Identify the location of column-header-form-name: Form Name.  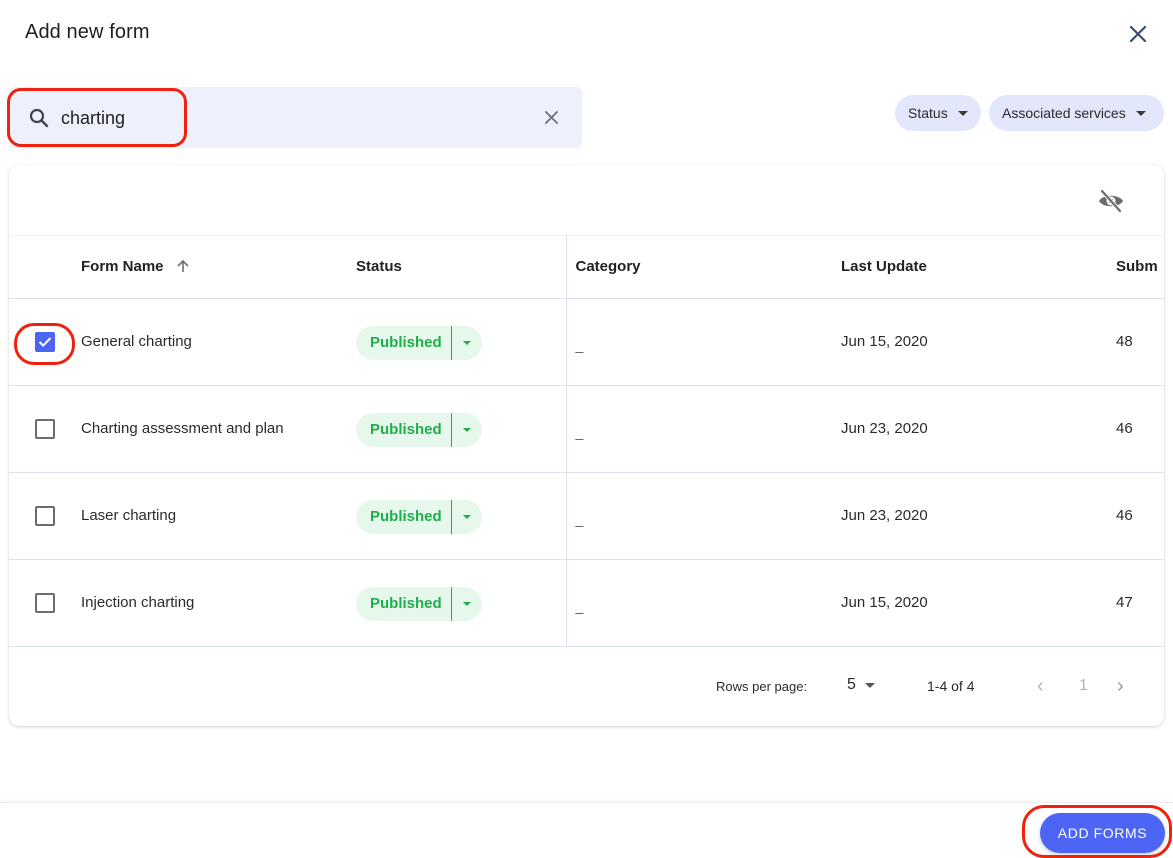
(218, 267).